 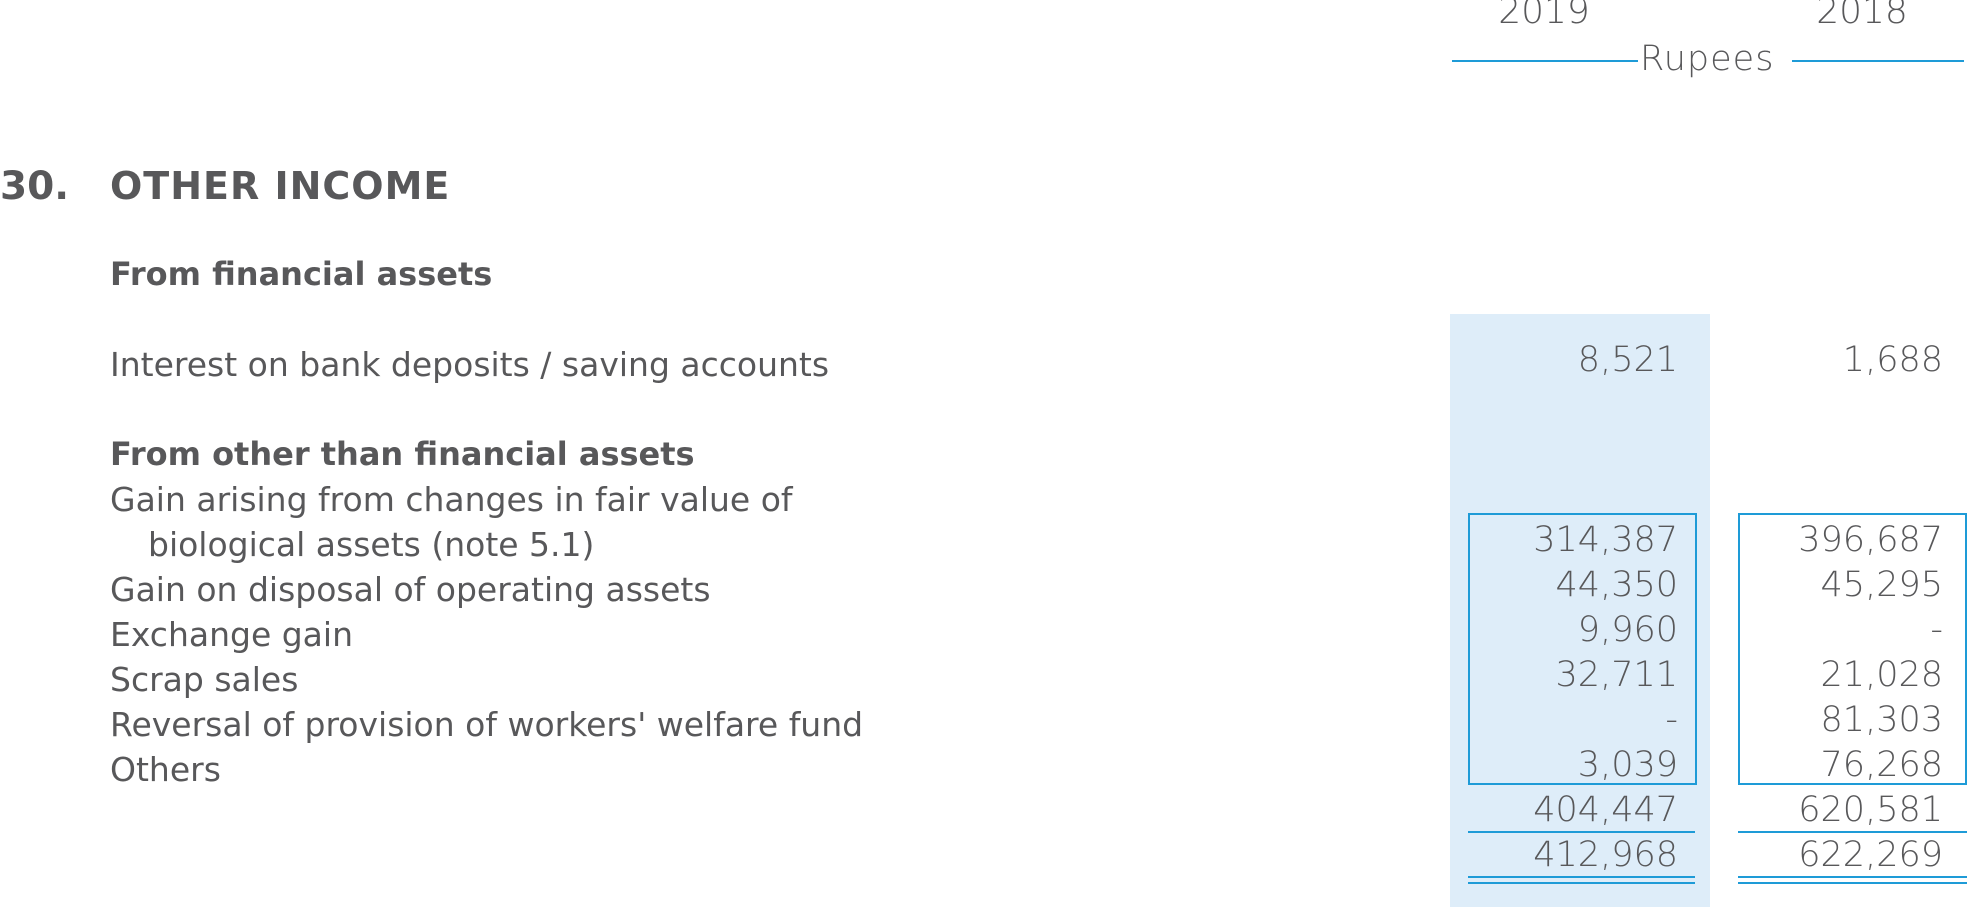 What do you see at coordinates (1616, 585) in the screenshot?
I see `row-value-current: 44,350` at bounding box center [1616, 585].